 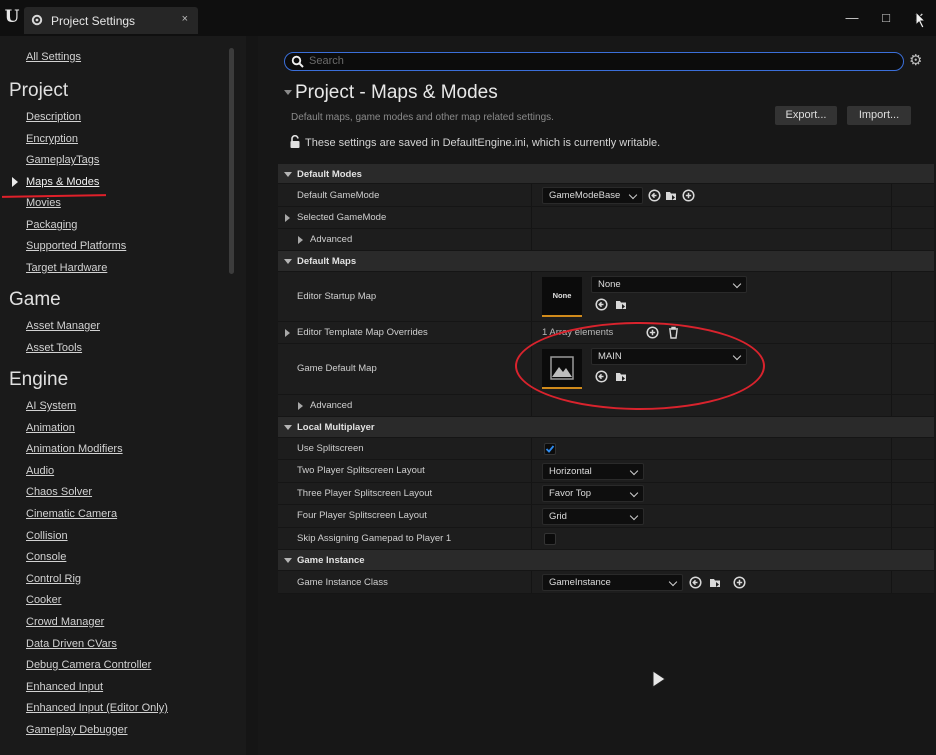 What do you see at coordinates (62, 182) in the screenshot?
I see `sidebar-item-maps-modes: Maps & Modes` at bounding box center [62, 182].